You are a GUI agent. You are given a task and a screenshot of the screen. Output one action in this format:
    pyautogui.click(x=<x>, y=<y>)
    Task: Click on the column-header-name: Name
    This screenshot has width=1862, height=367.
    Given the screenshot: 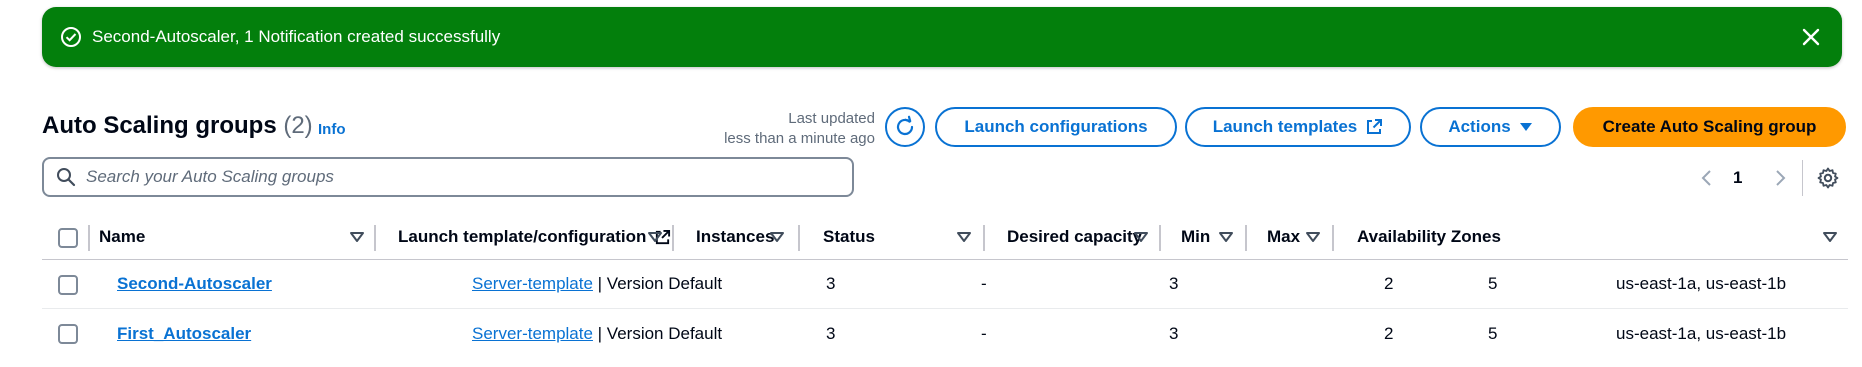 What is the action you would take?
    pyautogui.click(x=122, y=237)
    